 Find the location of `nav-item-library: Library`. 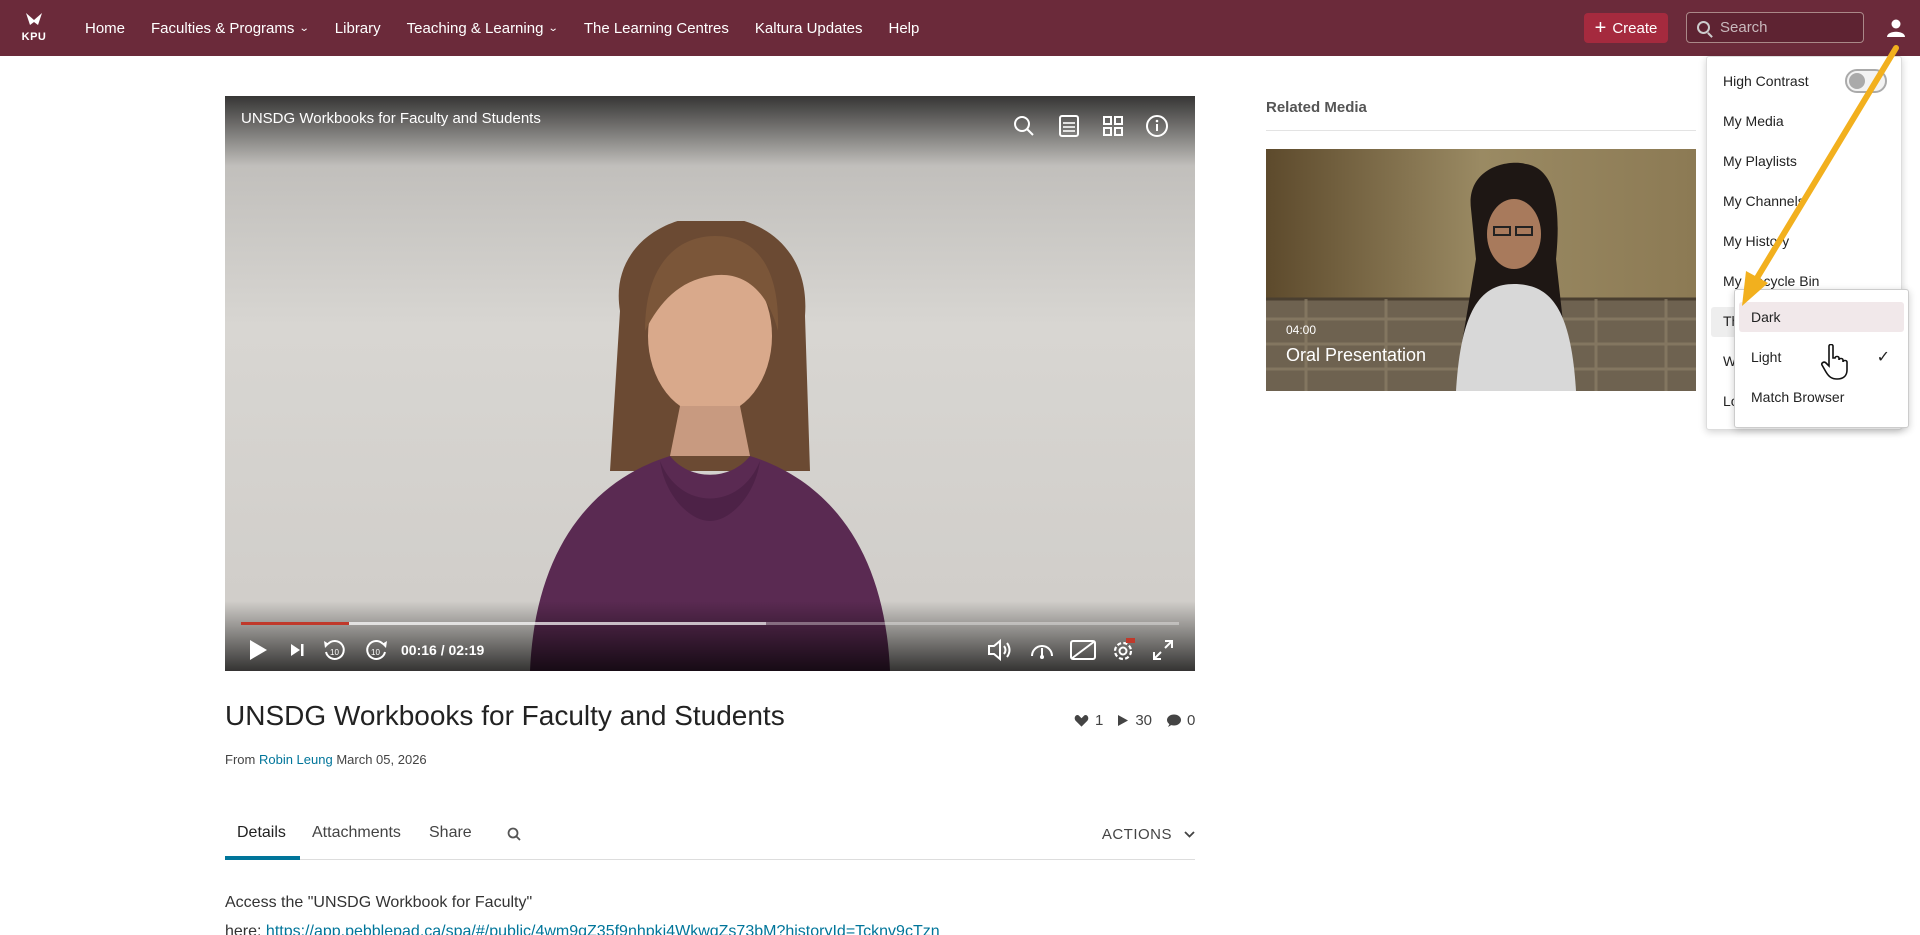

nav-item-library: Library is located at coordinates (358, 28).